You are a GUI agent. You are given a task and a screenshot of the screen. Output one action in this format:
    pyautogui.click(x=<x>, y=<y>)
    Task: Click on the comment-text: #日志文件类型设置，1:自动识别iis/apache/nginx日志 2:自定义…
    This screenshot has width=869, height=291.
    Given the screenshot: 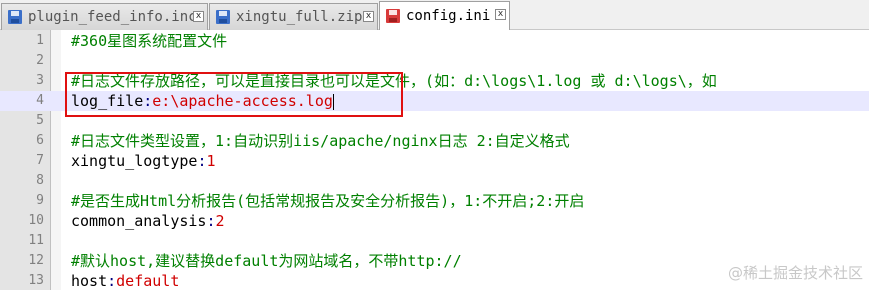 What is the action you would take?
    pyautogui.click(x=320, y=141)
    